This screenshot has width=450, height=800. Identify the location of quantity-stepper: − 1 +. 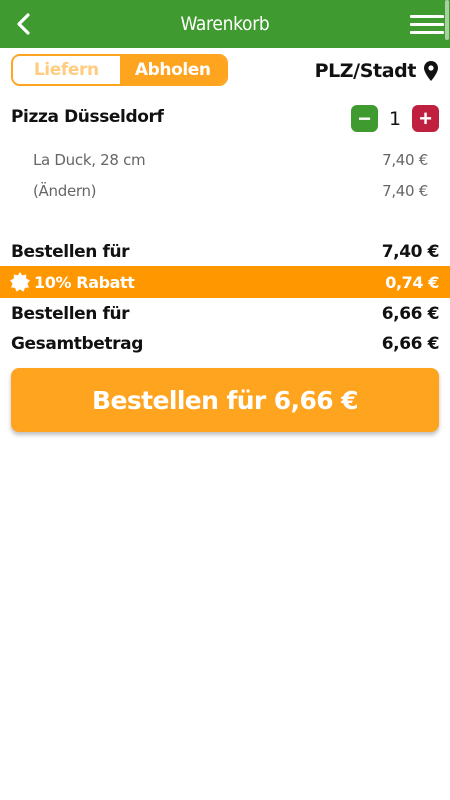
(395, 118).